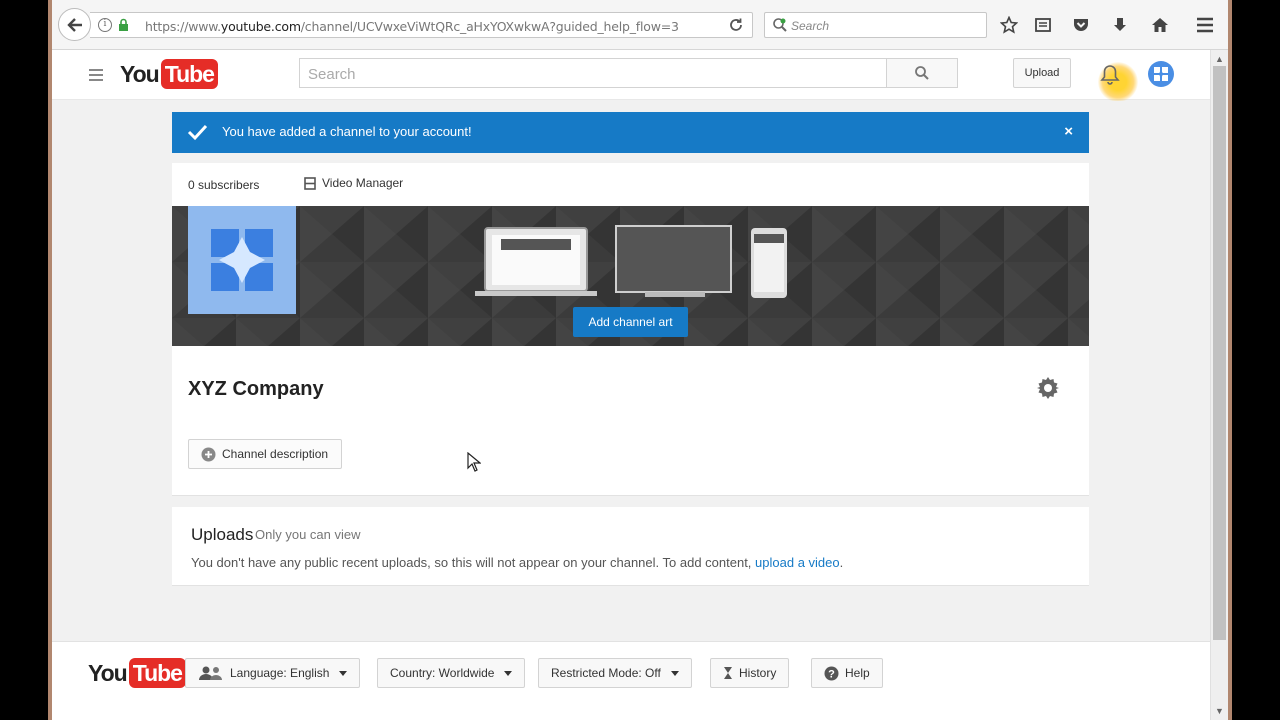  I want to click on scroll-down-icon: ▼, so click(1219, 711).